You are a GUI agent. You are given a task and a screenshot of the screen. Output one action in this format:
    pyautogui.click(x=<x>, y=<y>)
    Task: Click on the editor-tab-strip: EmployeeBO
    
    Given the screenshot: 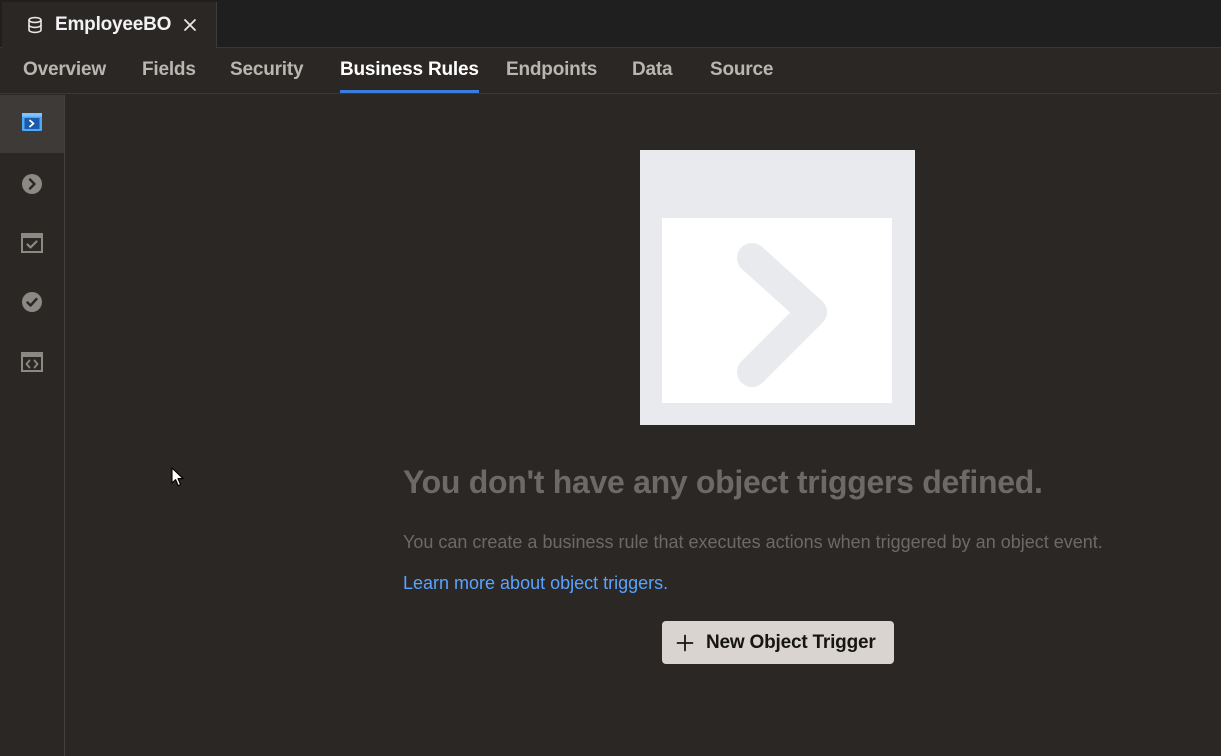 What is the action you would take?
    pyautogui.click(x=610, y=24)
    